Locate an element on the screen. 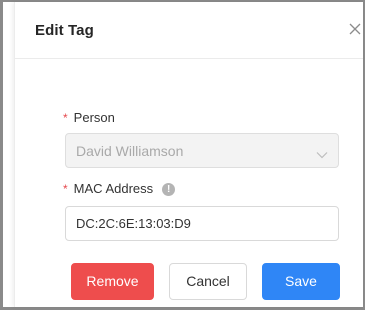 The height and width of the screenshot is (310, 365). close-icon is located at coordinates (355, 29).